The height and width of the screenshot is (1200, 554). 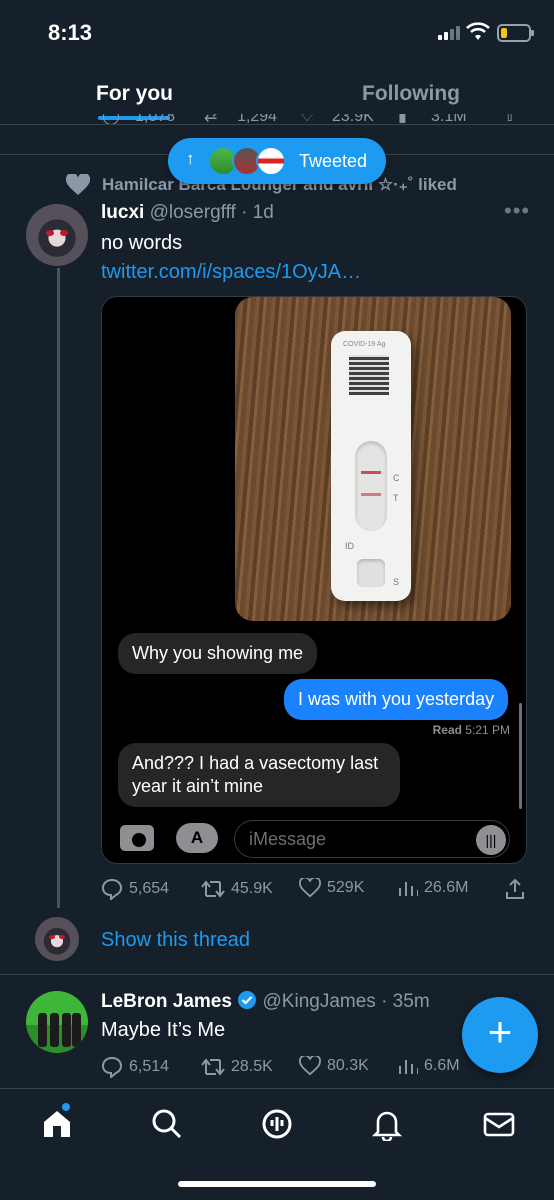 I want to click on home-indicator, so click(x=277, y=1184).